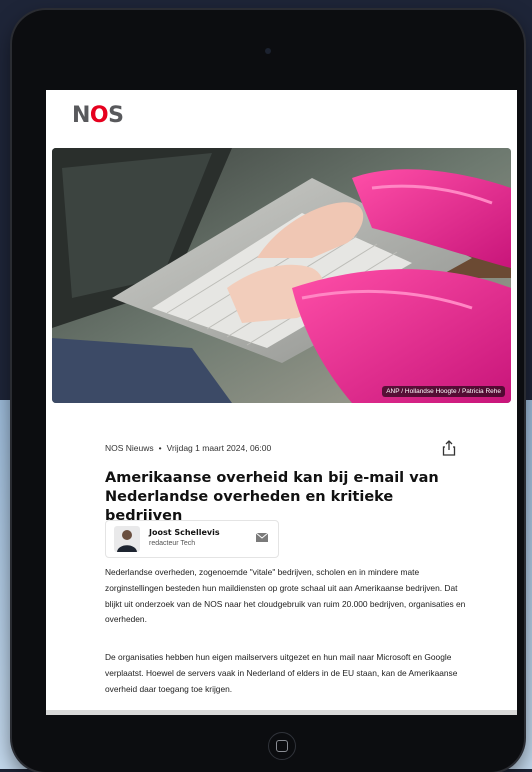 The width and height of the screenshot is (532, 772). Describe the element at coordinates (184, 532) in the screenshot. I see `author-name: Joost Schellevis` at that location.